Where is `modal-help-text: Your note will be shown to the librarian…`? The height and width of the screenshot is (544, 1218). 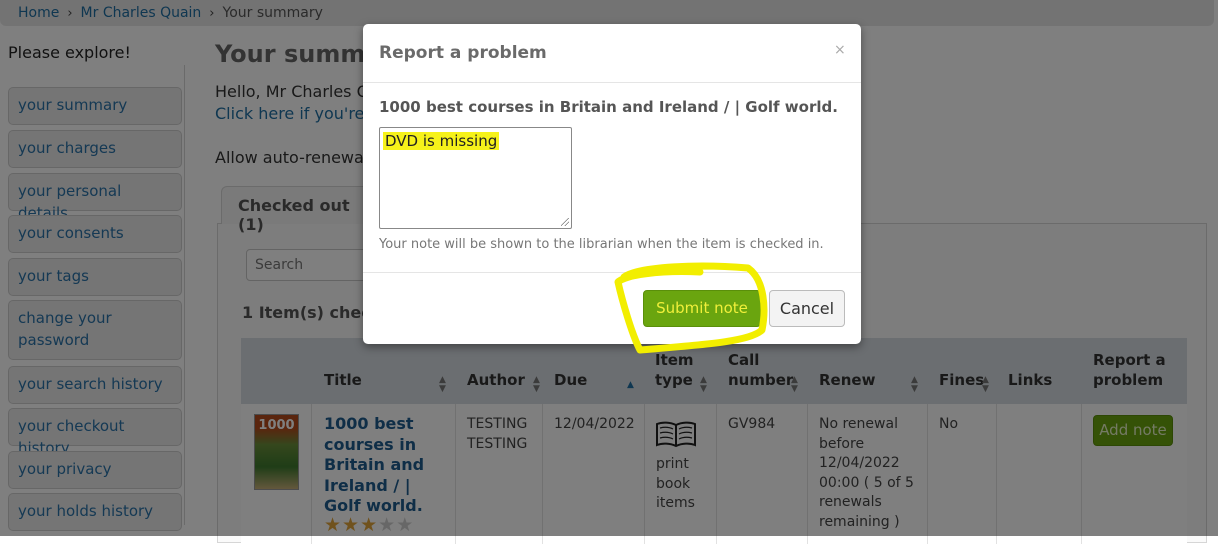 modal-help-text: Your note will be shown to the librarian… is located at coordinates (601, 244).